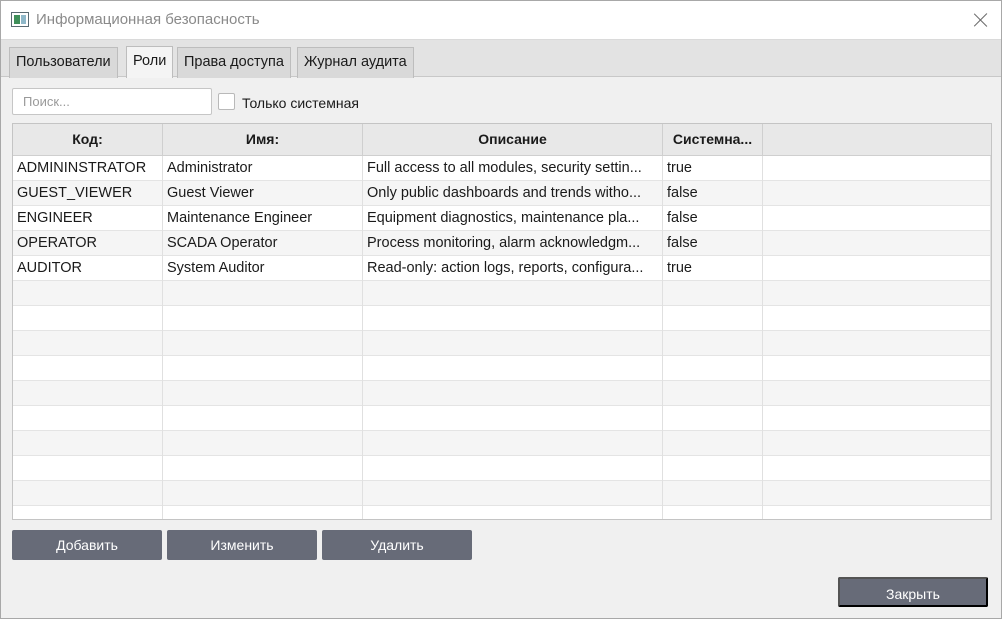 This screenshot has height=619, width=1002. I want to click on app-window-icon, so click(20, 19).